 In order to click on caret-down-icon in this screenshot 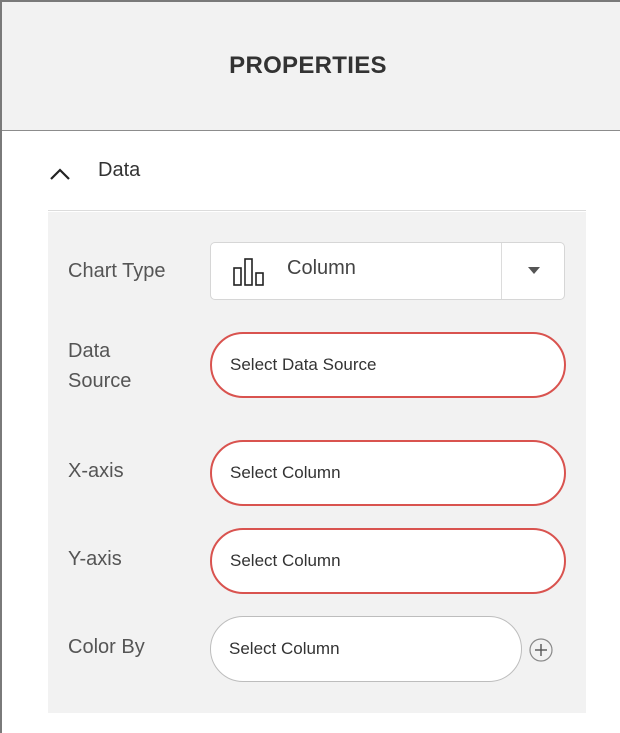, I will do `click(534, 271)`.